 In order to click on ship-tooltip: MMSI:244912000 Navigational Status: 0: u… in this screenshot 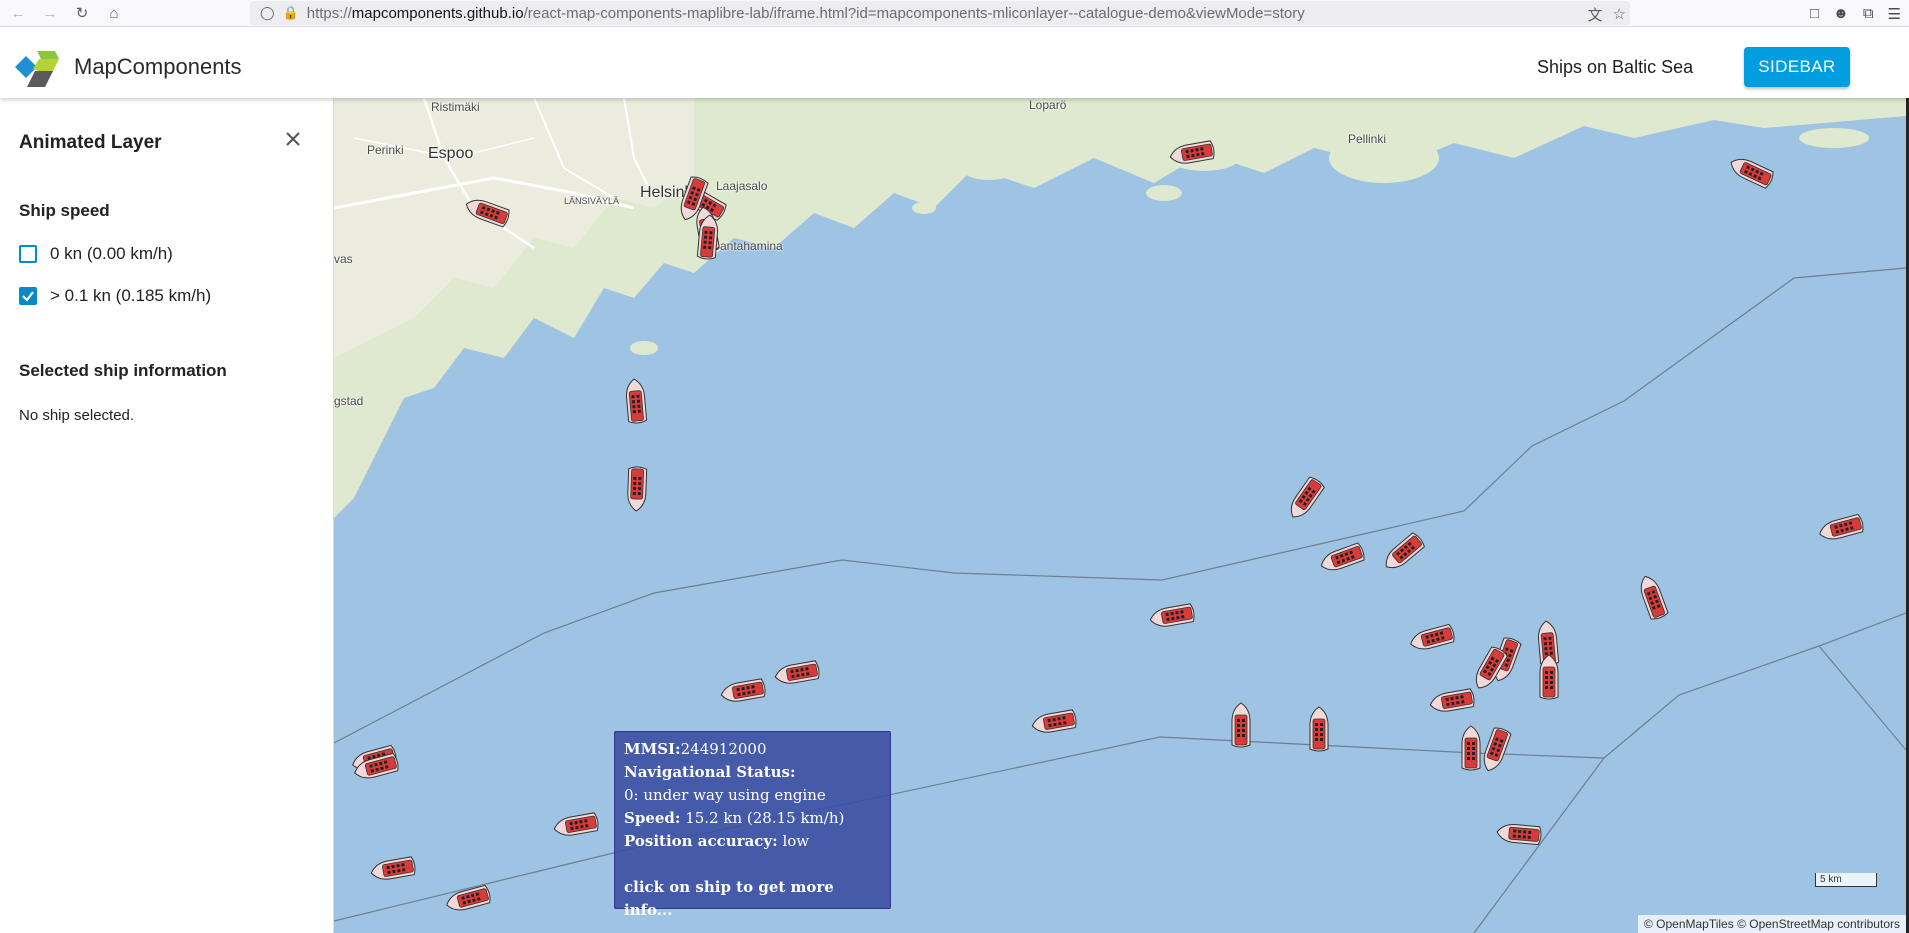, I will do `click(752, 825)`.